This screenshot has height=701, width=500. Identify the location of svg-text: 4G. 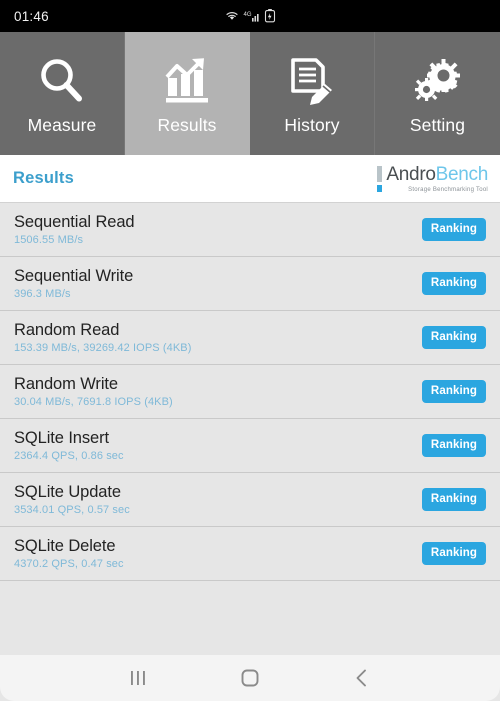
(248, 15).